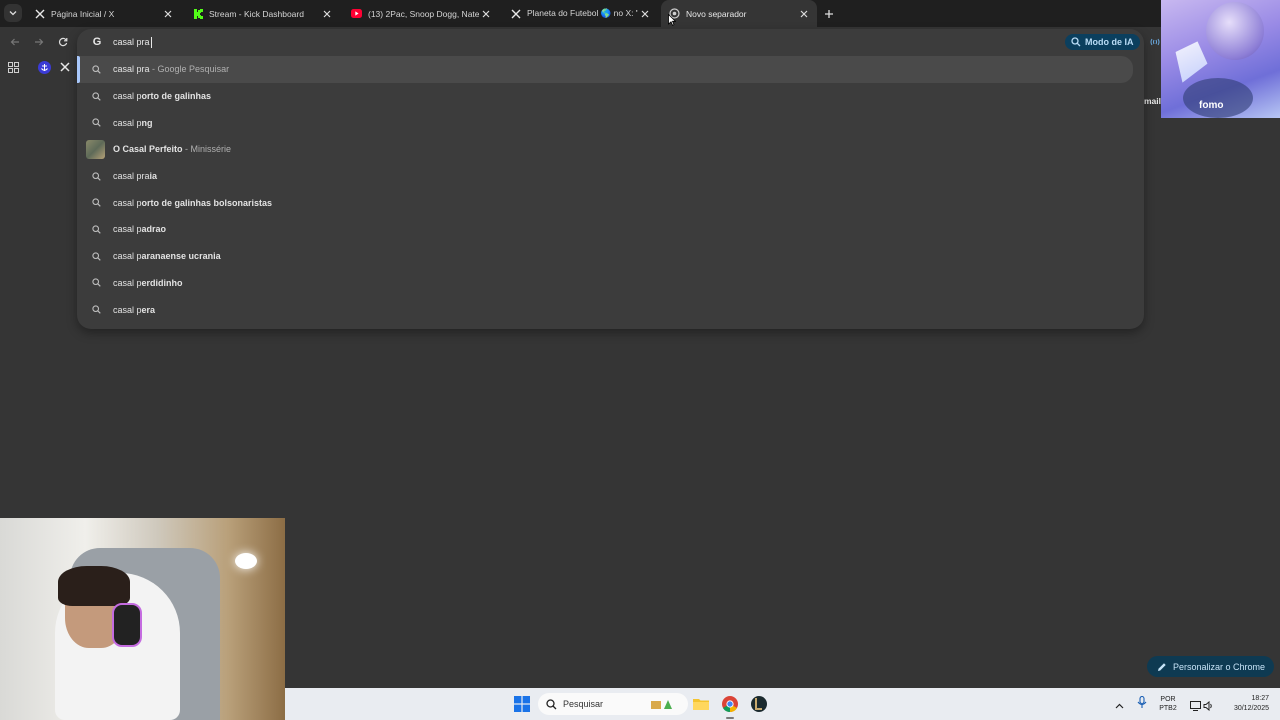 This screenshot has width=1280, height=720. Describe the element at coordinates (1142, 704) in the screenshot. I see `microphone-icon` at that location.